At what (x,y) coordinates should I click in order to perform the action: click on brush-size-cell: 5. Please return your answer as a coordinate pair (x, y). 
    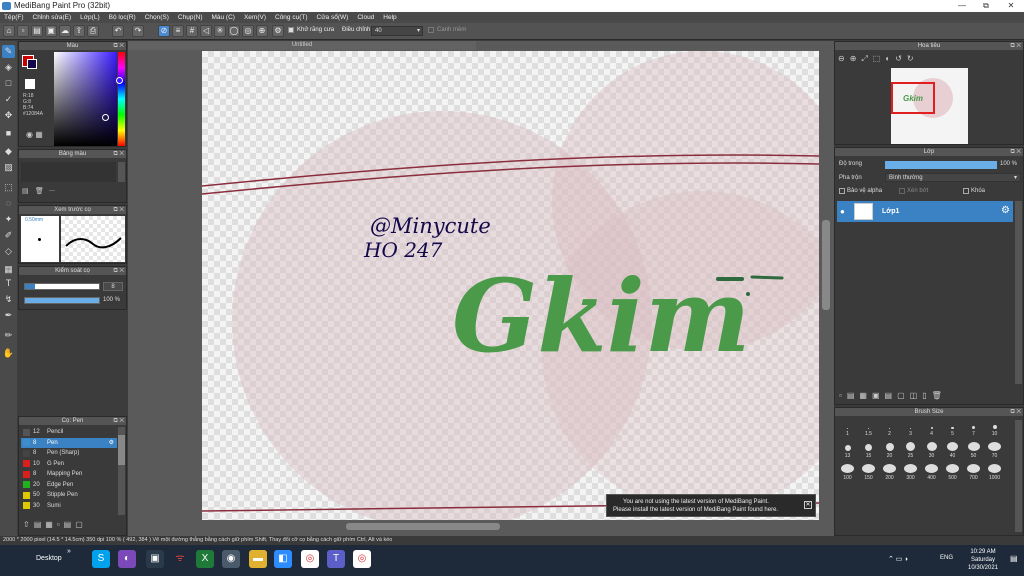
    Looking at the image, I should click on (952, 428).